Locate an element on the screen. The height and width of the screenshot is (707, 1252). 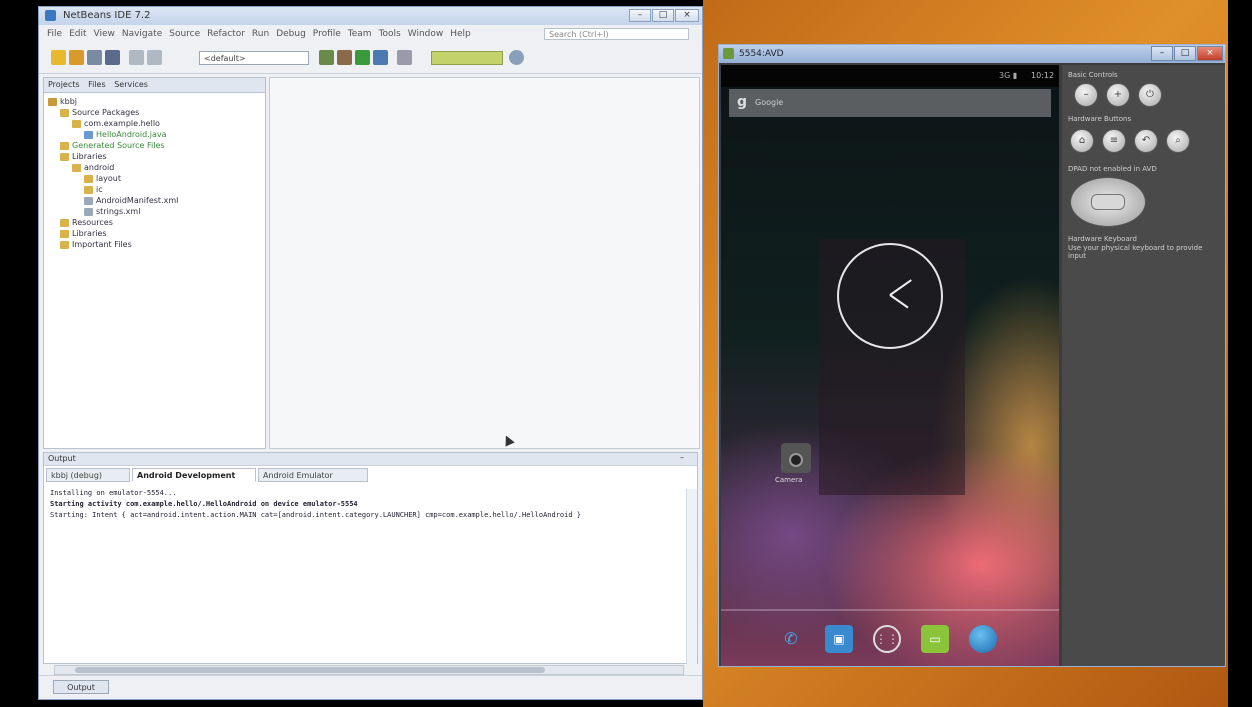
ide-title: NetBeans IDE 7.2 is located at coordinates (107, 15).